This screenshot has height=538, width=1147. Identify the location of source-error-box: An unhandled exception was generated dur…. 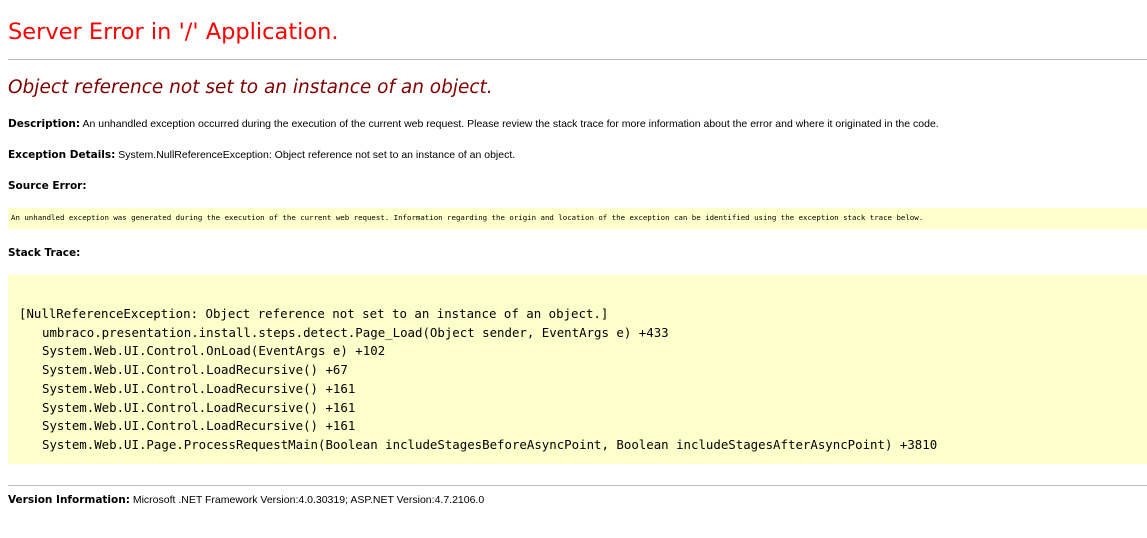
(577, 218).